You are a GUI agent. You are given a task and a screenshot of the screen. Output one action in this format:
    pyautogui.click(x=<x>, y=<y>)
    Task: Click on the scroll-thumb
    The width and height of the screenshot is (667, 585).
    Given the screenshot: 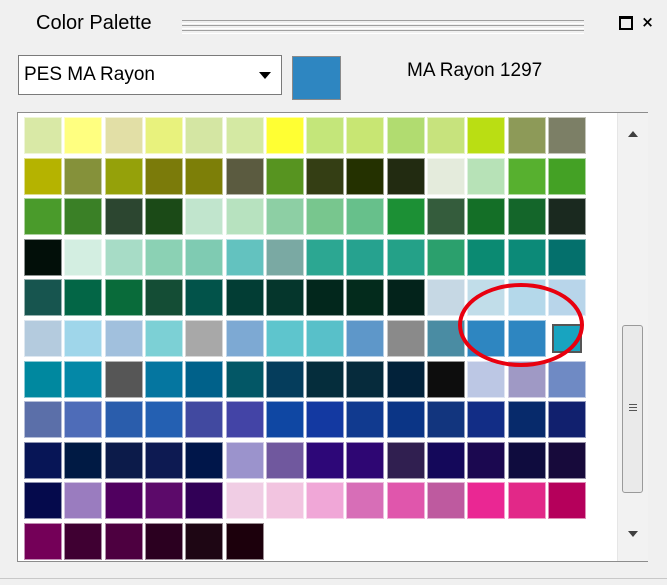 What is the action you would take?
    pyautogui.click(x=632, y=409)
    